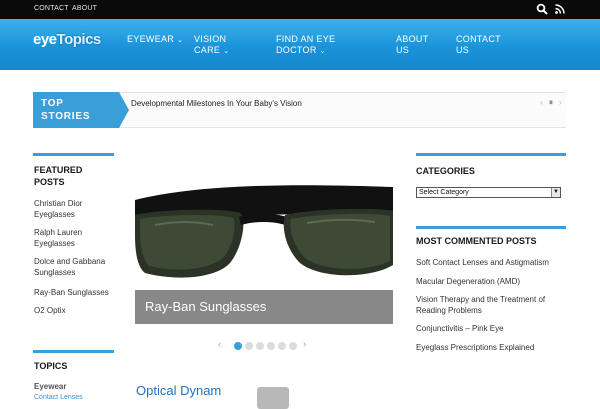  What do you see at coordinates (49, 182) in the screenshot?
I see `featured-posts-heading-line2: POSTS` at bounding box center [49, 182].